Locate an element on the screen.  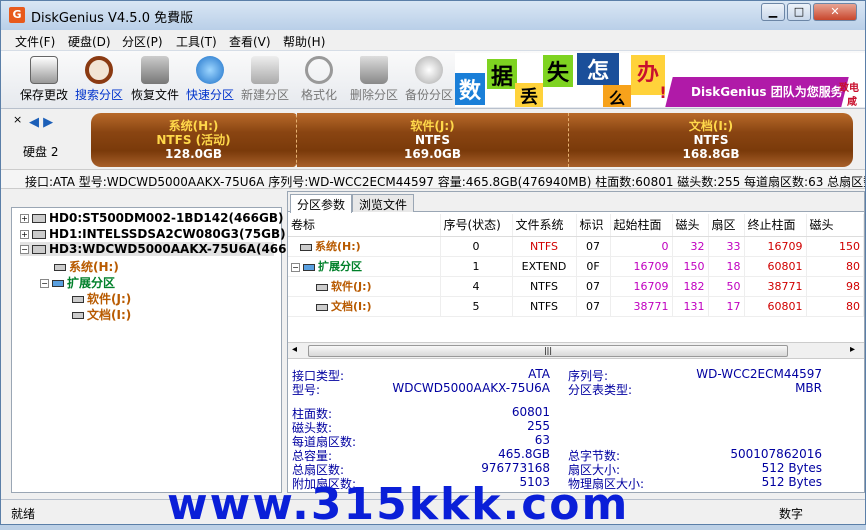
col-header: 扇区 is located at coordinates (726, 225).